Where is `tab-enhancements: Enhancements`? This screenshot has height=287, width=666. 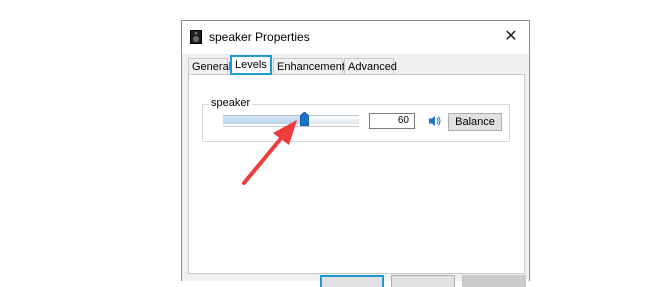 tab-enhancements: Enhancements is located at coordinates (311, 66).